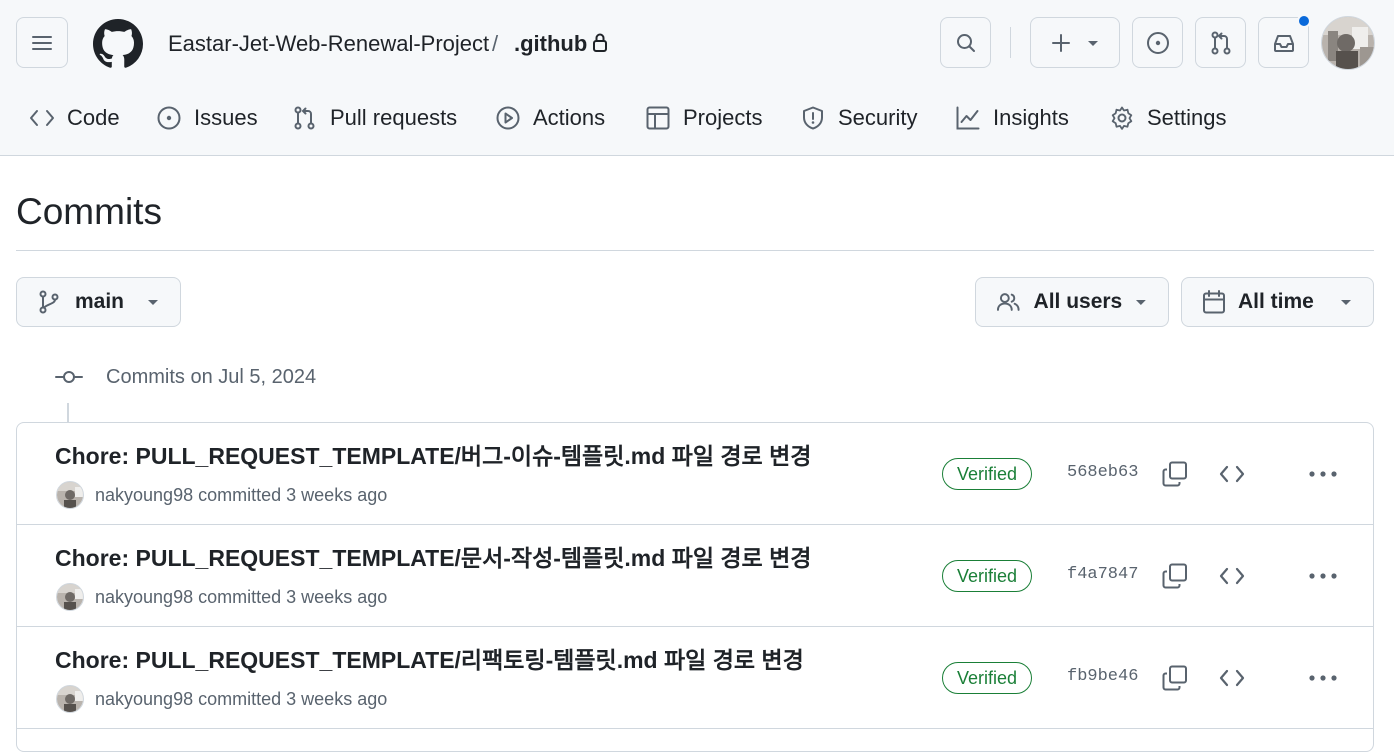  I want to click on commit-sha: fb9be46, so click(1102, 677).